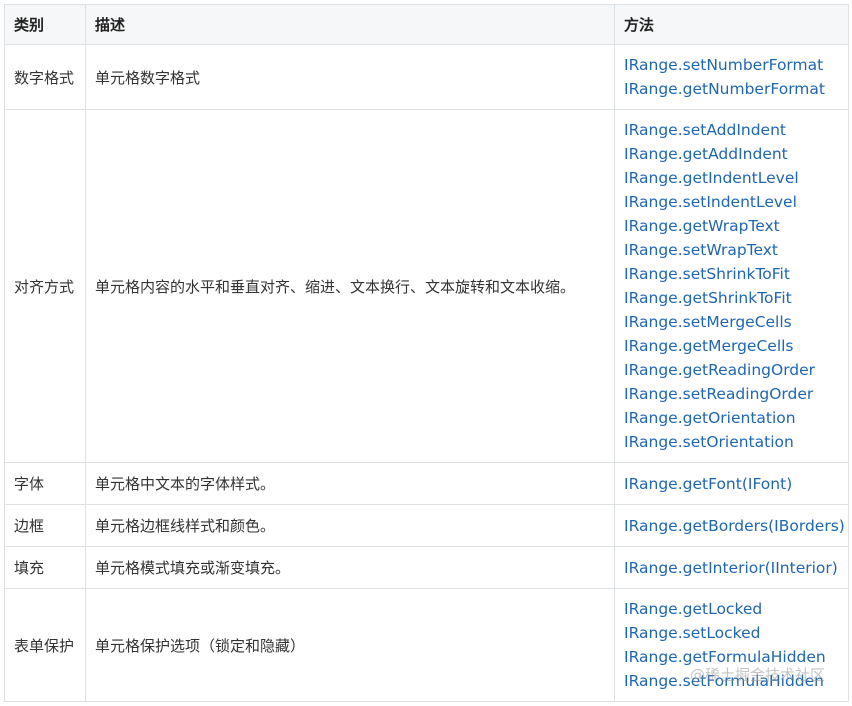  I want to click on method-link: IRange.getLocked, so click(731, 609).